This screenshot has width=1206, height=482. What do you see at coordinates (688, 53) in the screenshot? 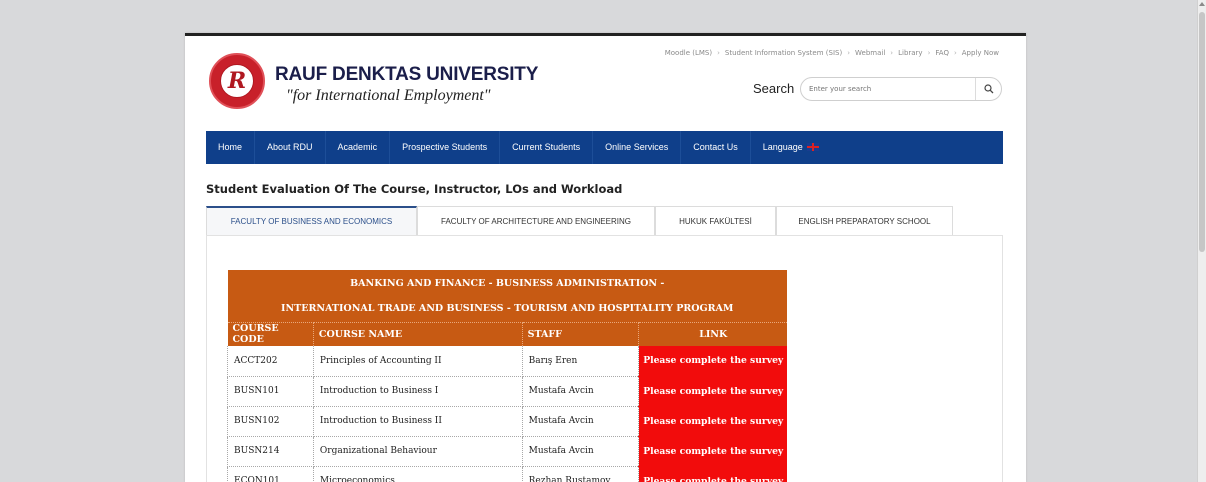
I see `top-link-moodle: Moodle (LMS)` at bounding box center [688, 53].